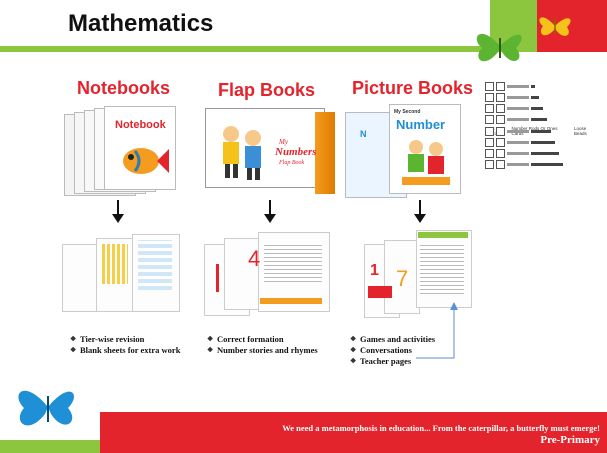 The image size is (607, 453). Describe the element at coordinates (242, 153) in the screenshot. I see `children-illustration-icon` at that location.